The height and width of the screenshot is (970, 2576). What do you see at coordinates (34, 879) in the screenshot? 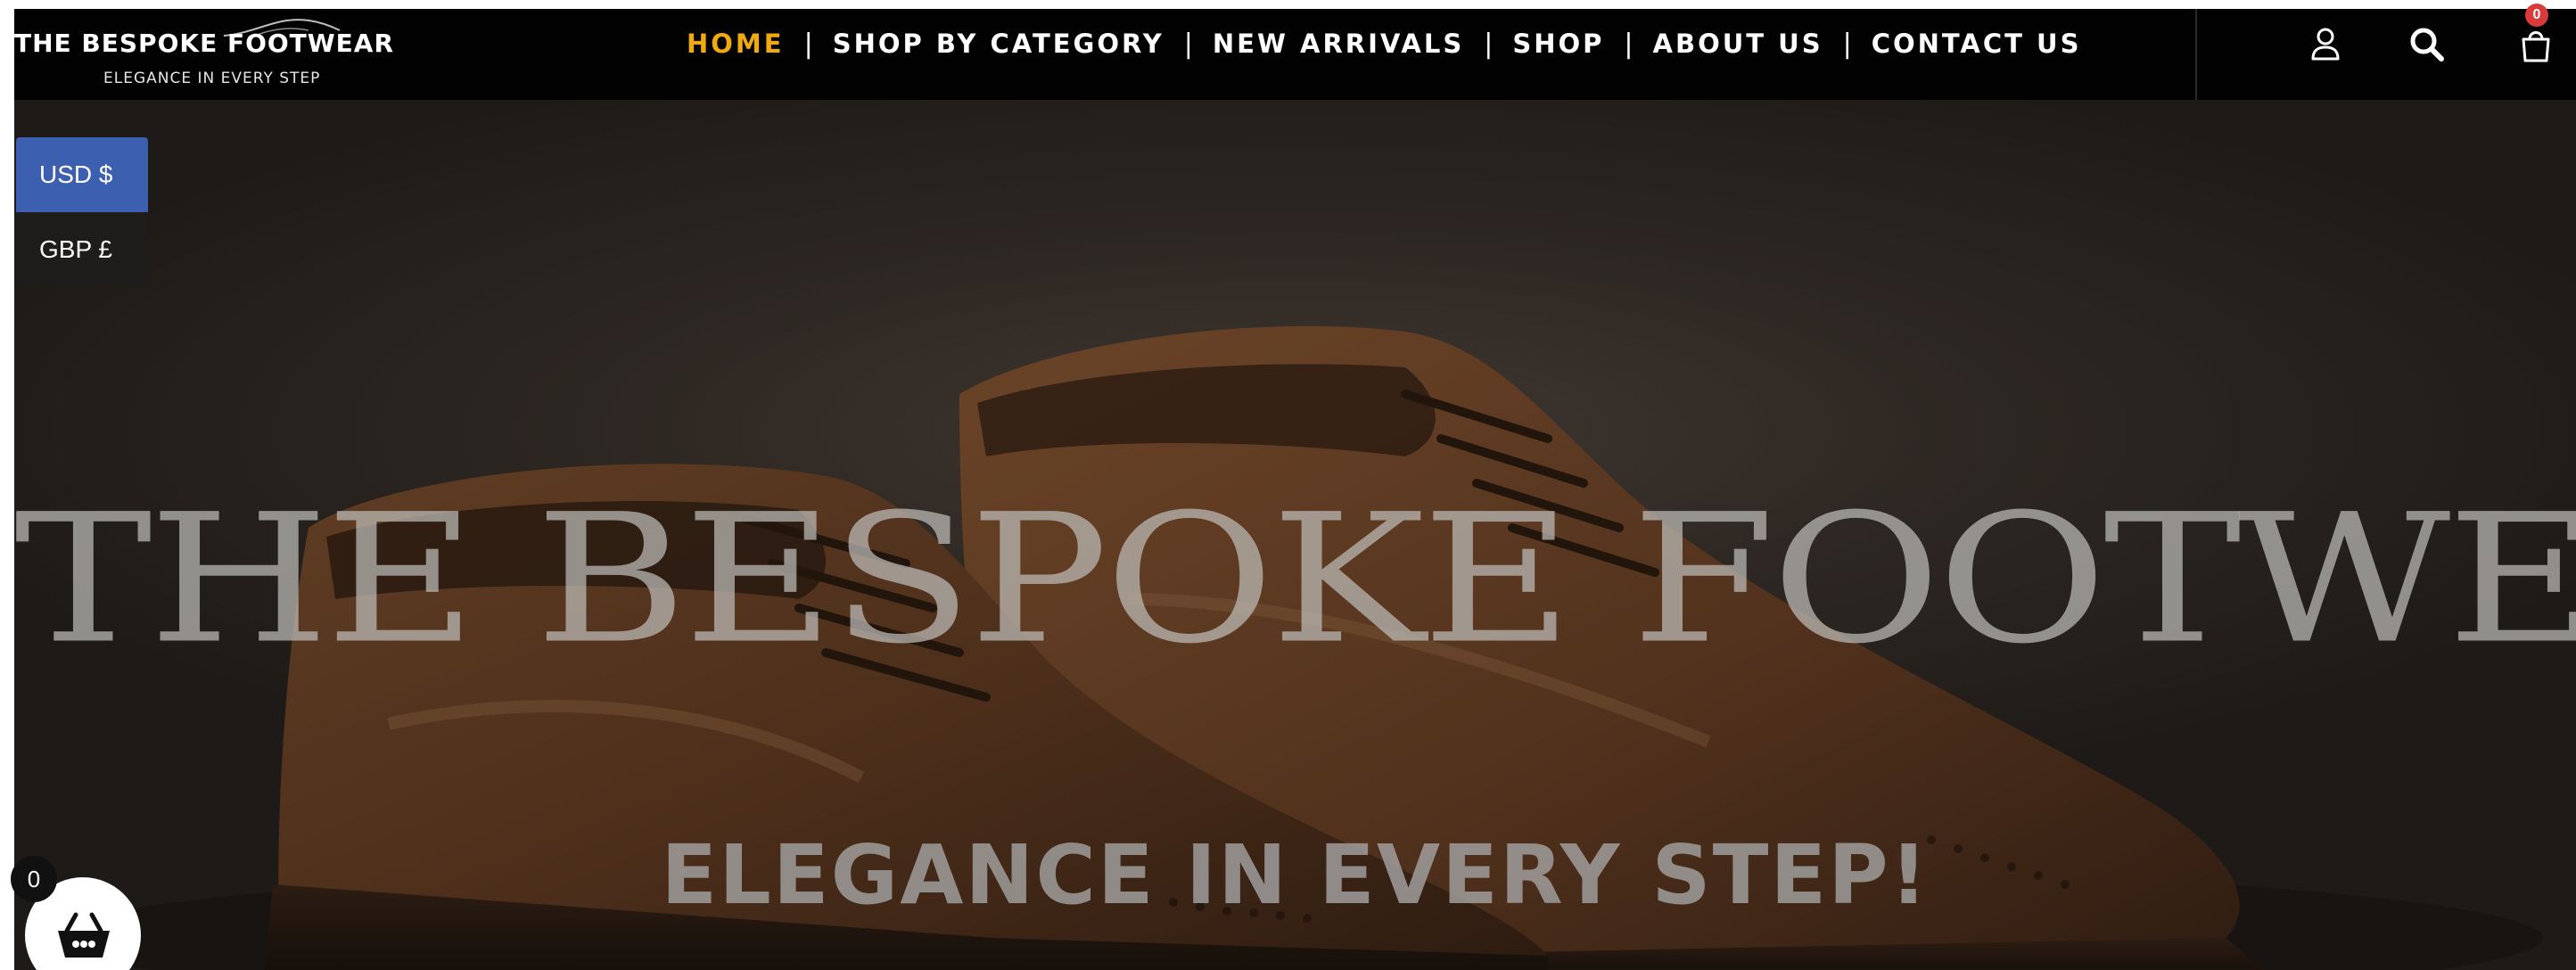
I see `basket-count-badge: 0` at bounding box center [34, 879].